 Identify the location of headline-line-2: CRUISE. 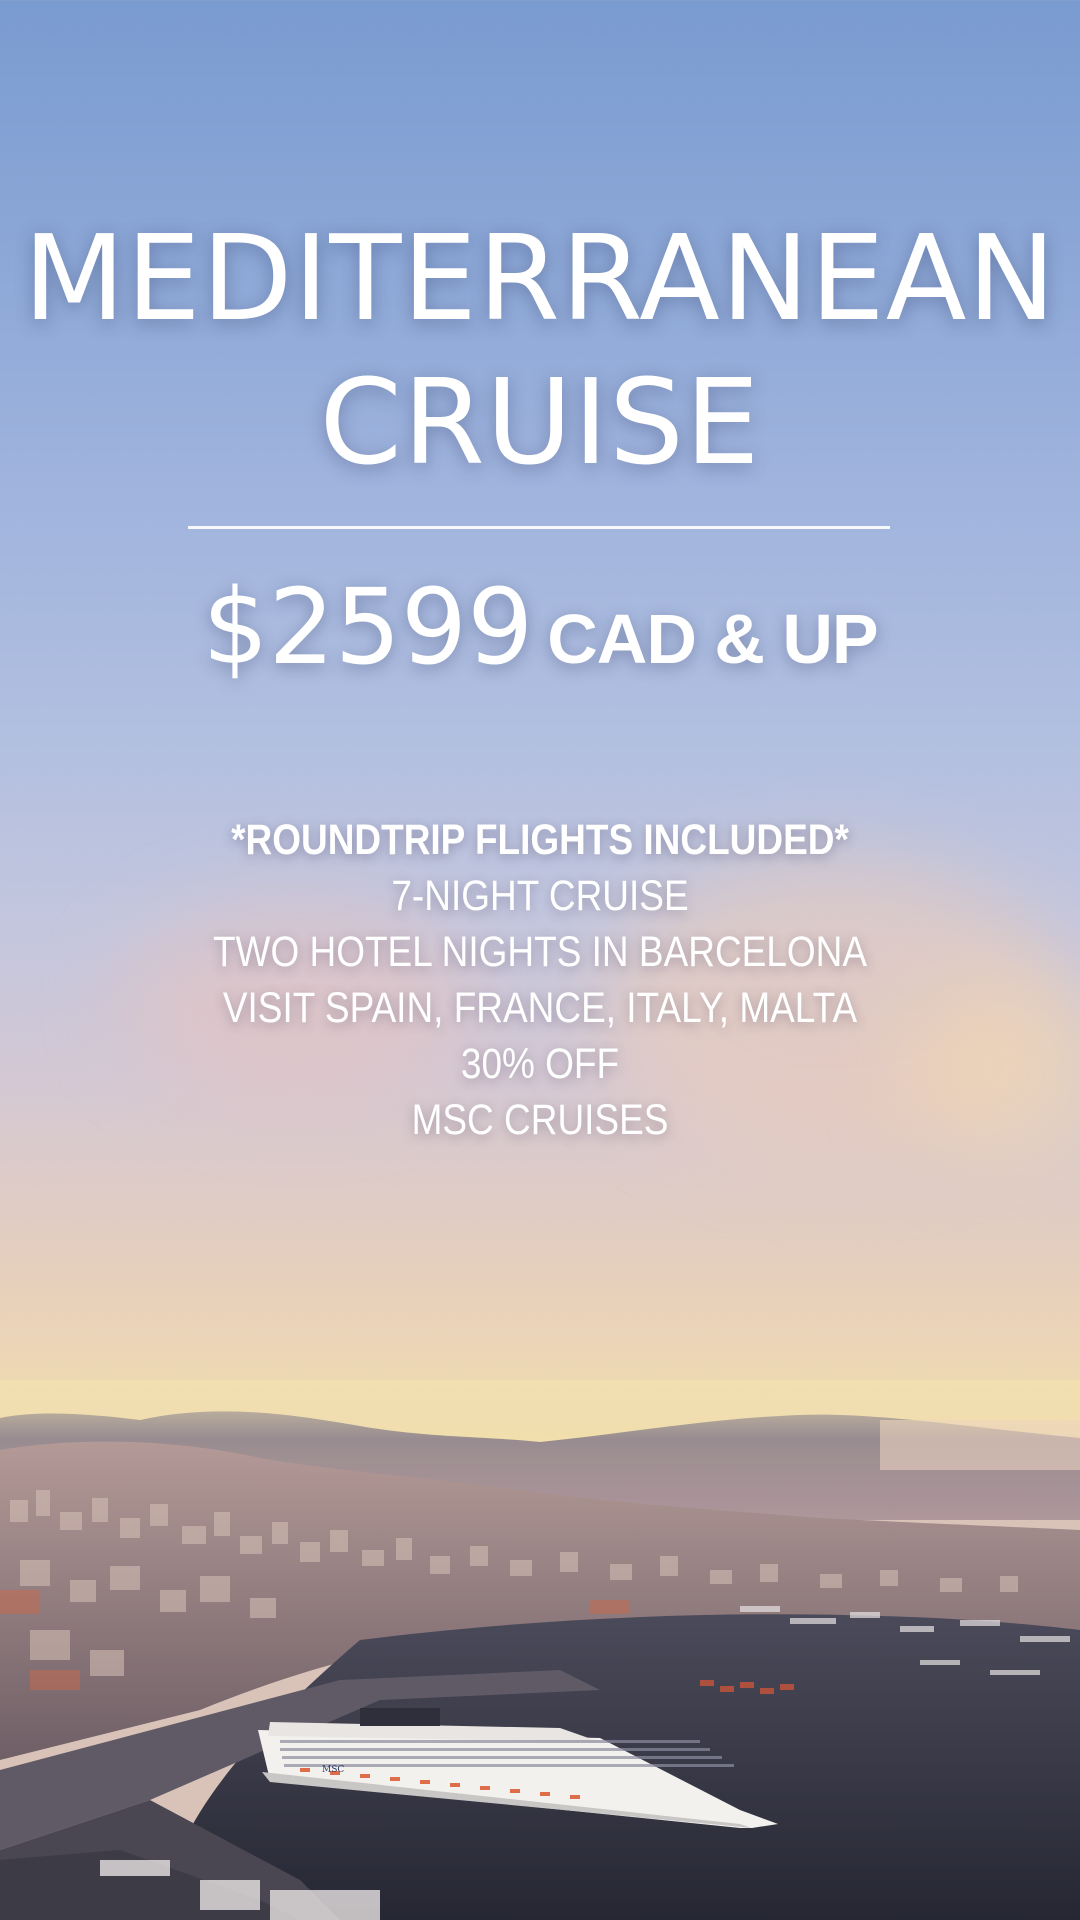
(540, 422).